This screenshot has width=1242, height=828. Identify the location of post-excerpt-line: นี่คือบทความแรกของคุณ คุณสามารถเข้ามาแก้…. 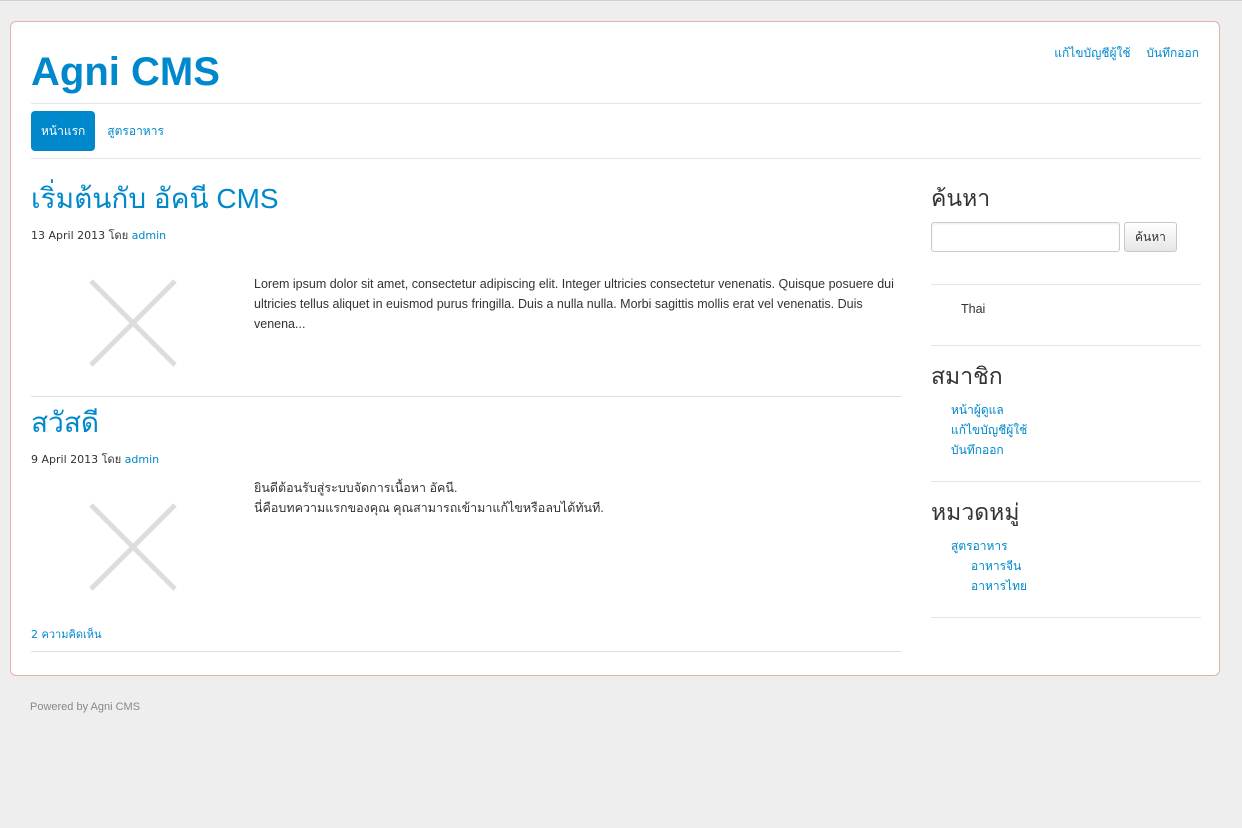
(429, 508).